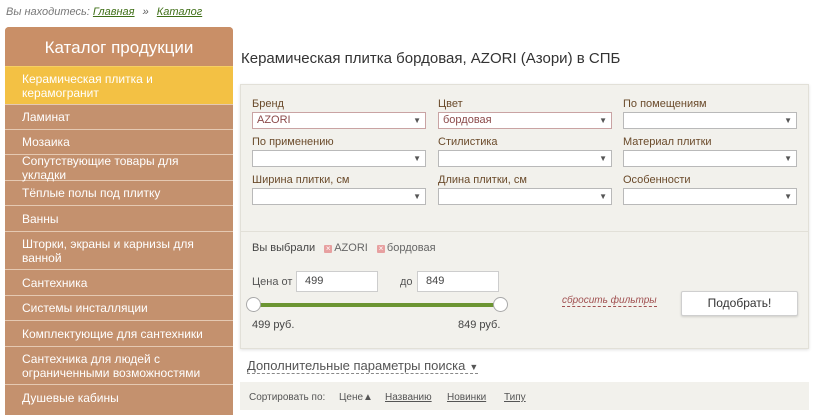 The width and height of the screenshot is (818, 415). I want to click on price-to-label: до, so click(406, 282).